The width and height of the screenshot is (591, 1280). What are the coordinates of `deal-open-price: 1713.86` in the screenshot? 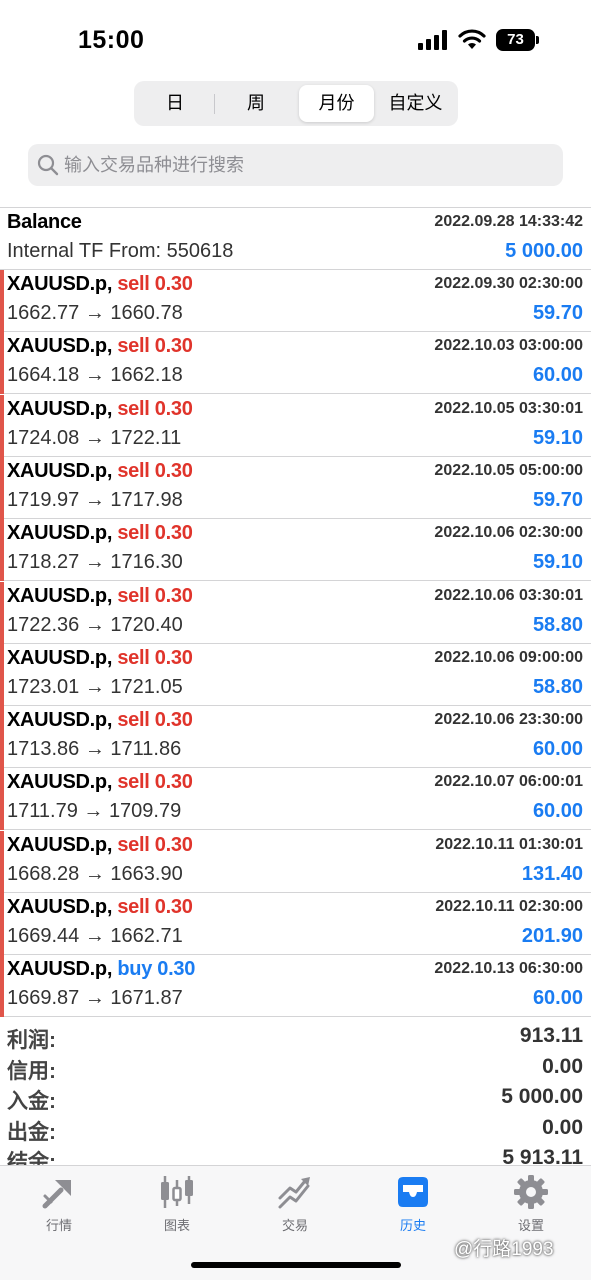 It's located at (43, 749).